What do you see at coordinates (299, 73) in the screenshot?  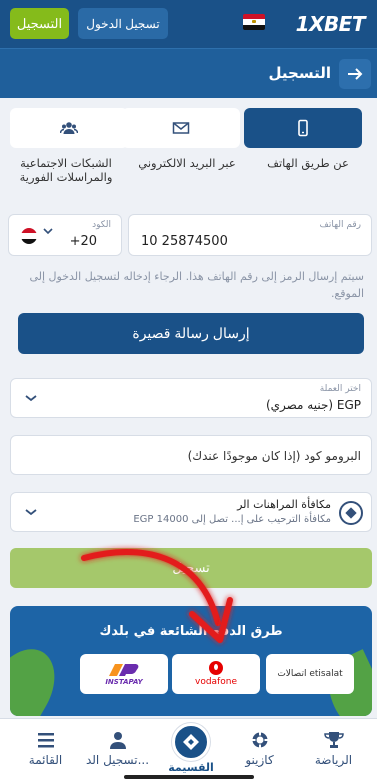 I see `page-title: التسجيل` at bounding box center [299, 73].